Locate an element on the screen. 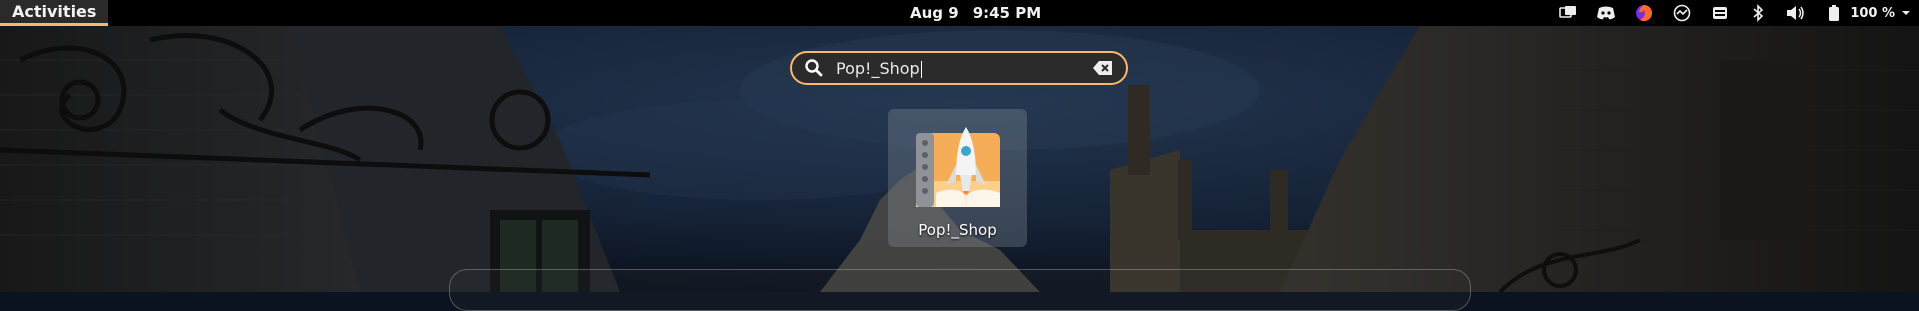 The height and width of the screenshot is (311, 1919). search-input: Pop!_Shop is located at coordinates (964, 68).